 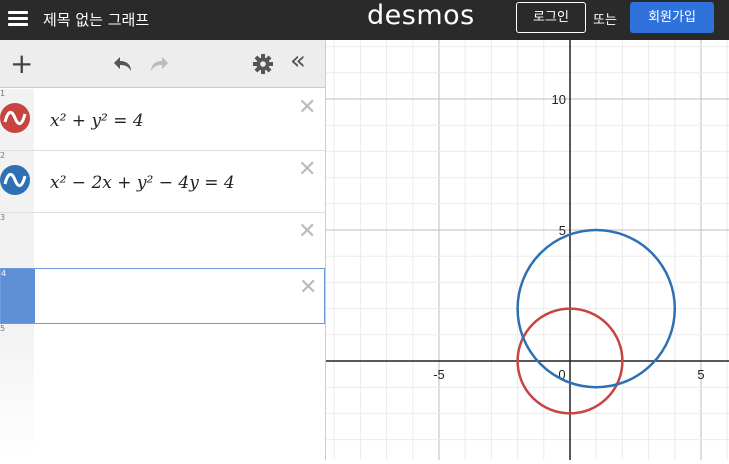 What do you see at coordinates (18, 19) in the screenshot?
I see `menu-icon` at bounding box center [18, 19].